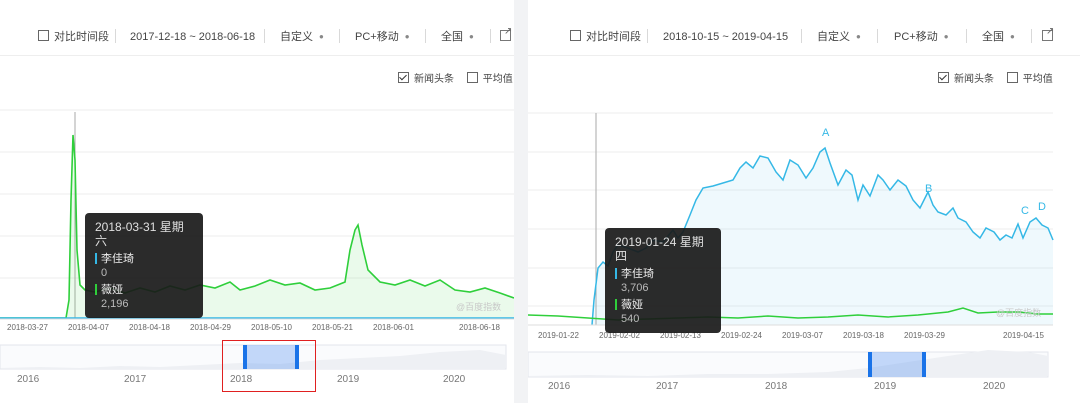 This screenshot has width=1080, height=403. Describe the element at coordinates (115, 304) in the screenshot. I see `tooltip-series2-value: 2,196` at that location.